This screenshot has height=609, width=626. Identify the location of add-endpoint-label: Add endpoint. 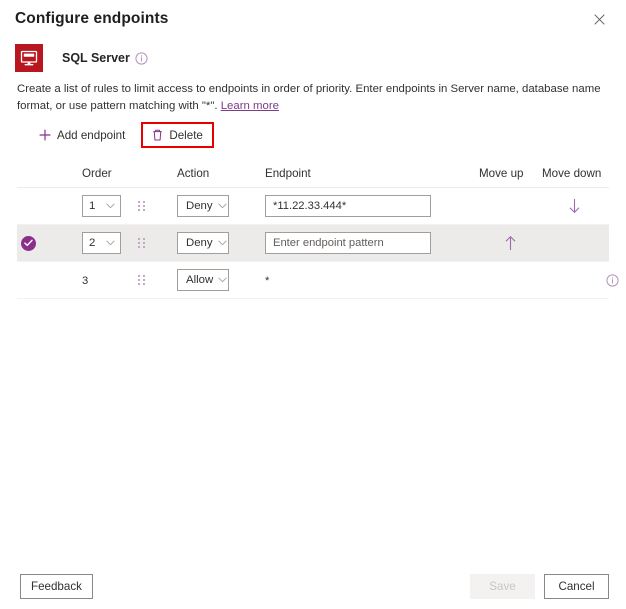
(91, 135).